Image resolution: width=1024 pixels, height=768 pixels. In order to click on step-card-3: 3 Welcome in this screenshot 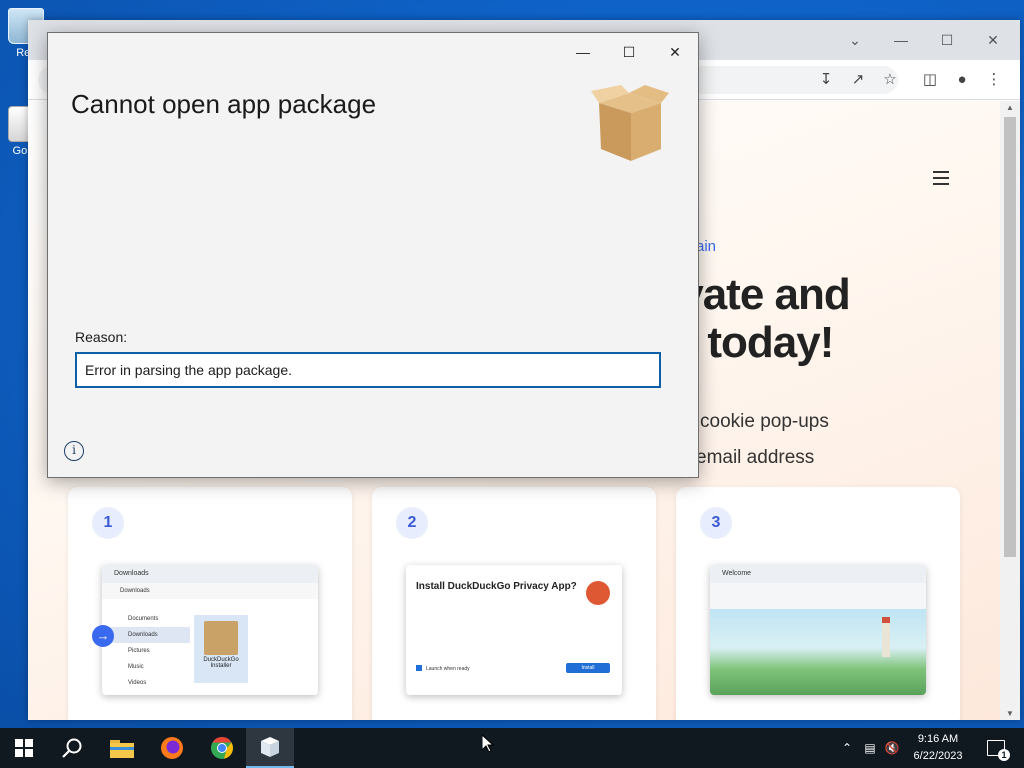, I will do `click(818, 603)`.